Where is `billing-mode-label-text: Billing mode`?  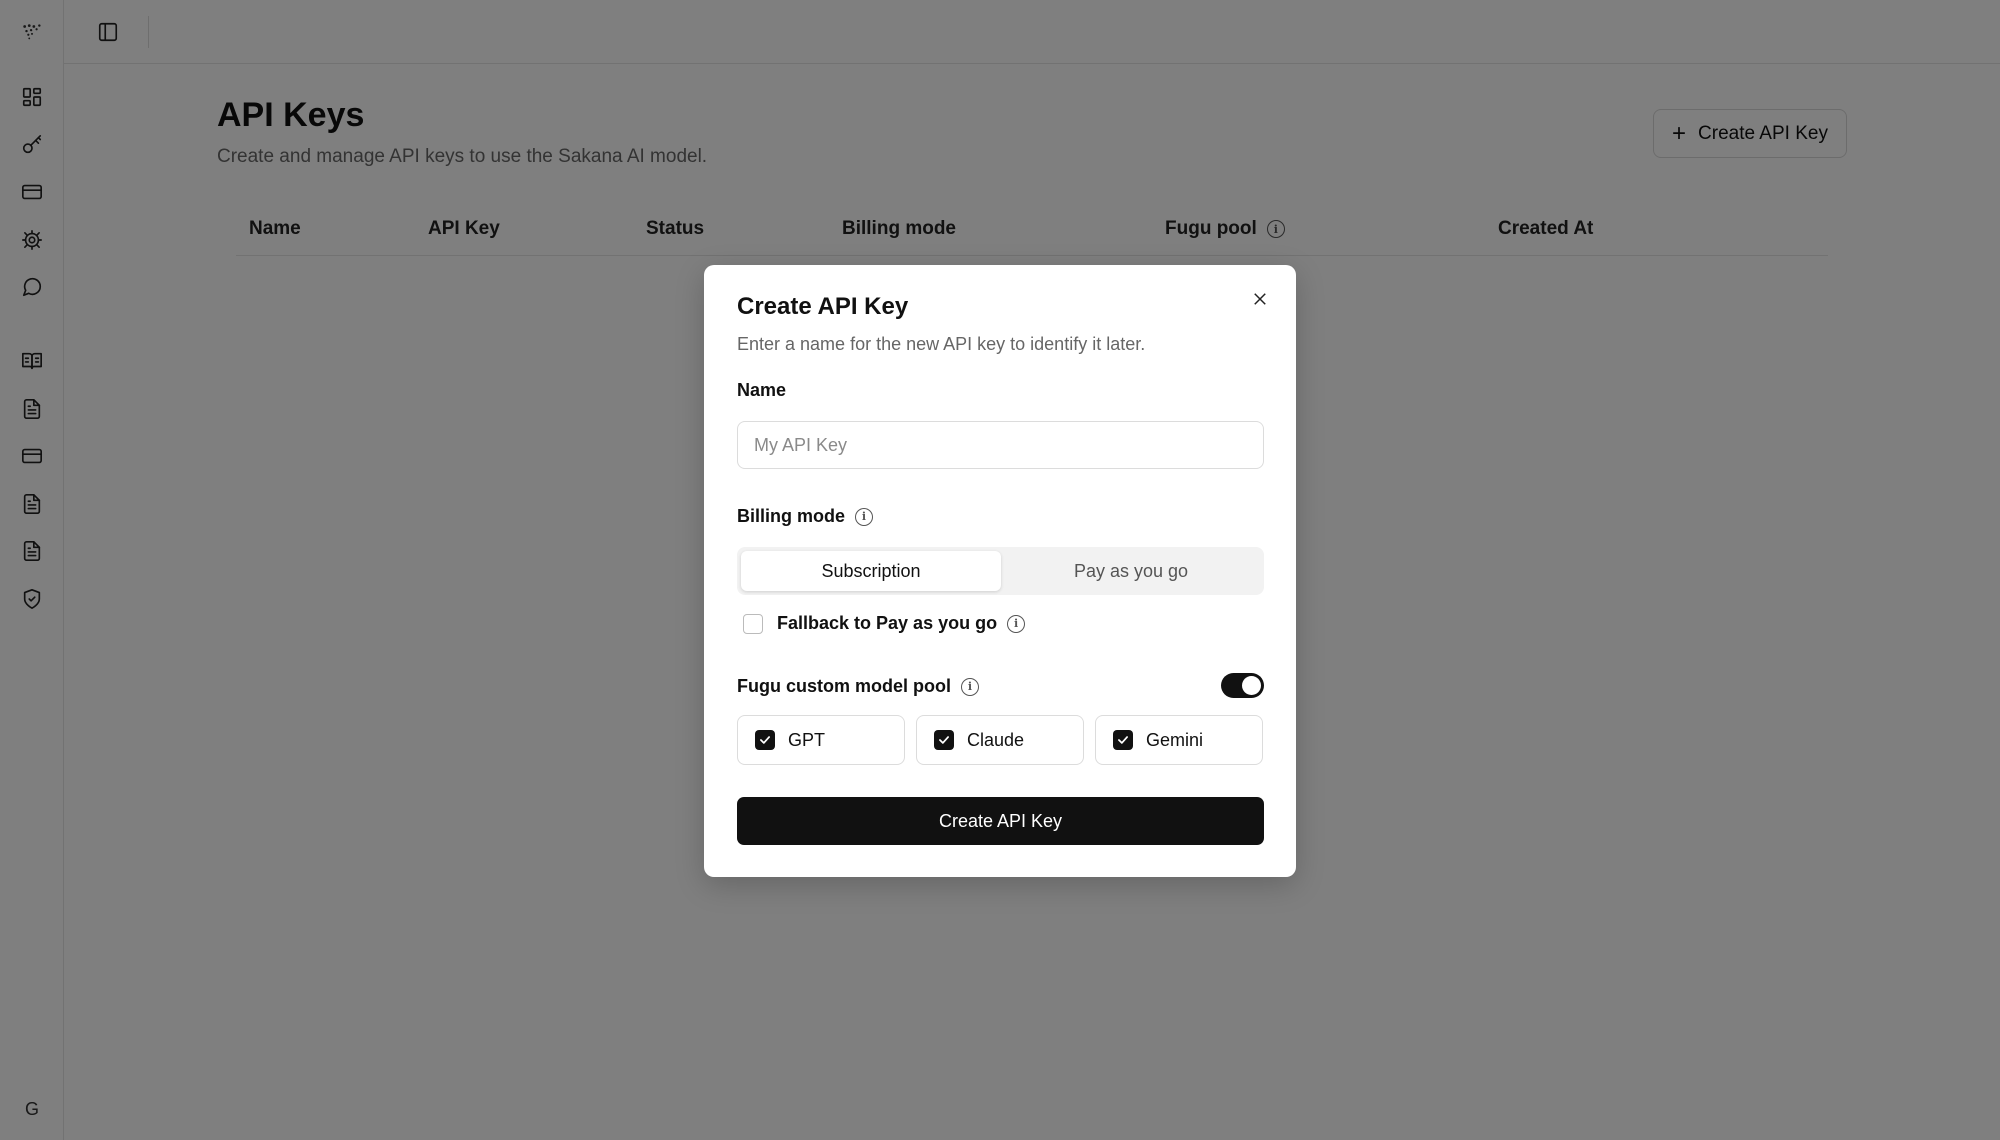 billing-mode-label-text: Billing mode is located at coordinates (791, 516).